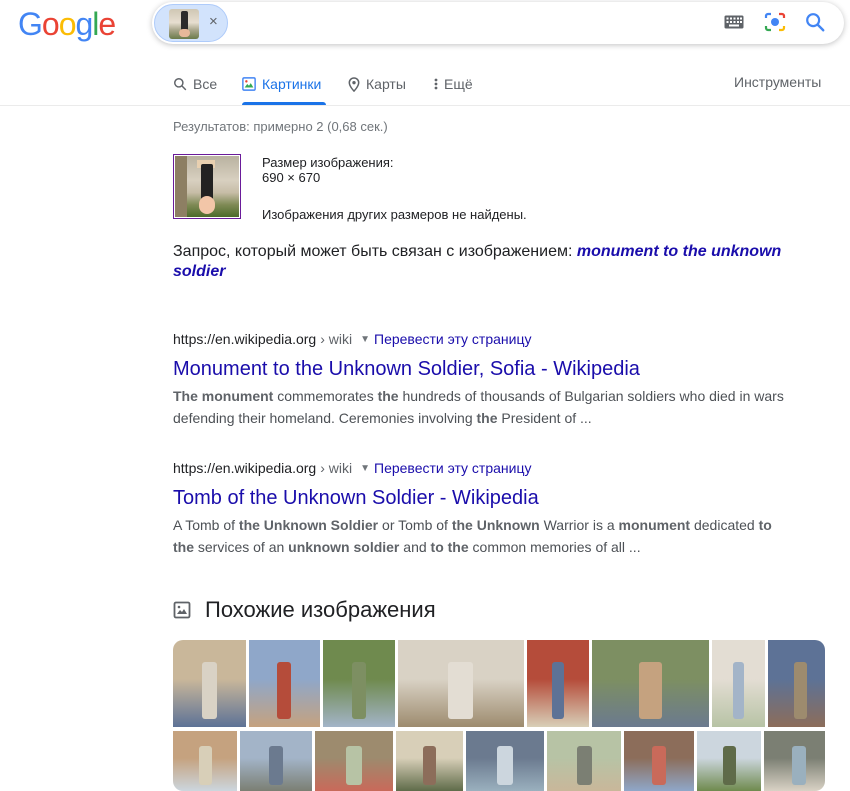 The image size is (850, 791). What do you see at coordinates (425, 84) in the screenshot?
I see `search-tabs: Все Картинки Карты Ещё Инструменты` at bounding box center [425, 84].